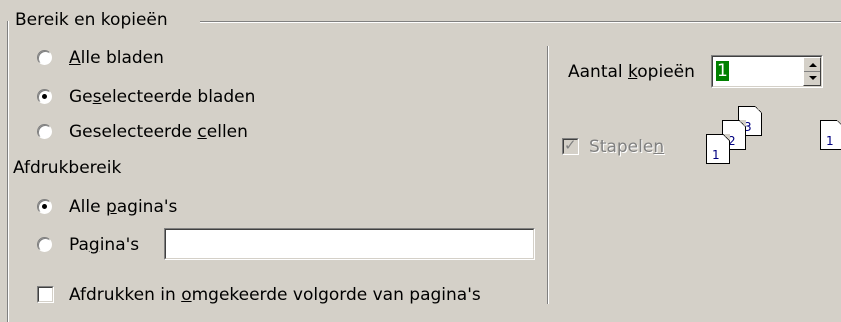  What do you see at coordinates (162, 97) in the screenshot?
I see `radio-selected-sheets-label: Geselecteerde bladen` at bounding box center [162, 97].